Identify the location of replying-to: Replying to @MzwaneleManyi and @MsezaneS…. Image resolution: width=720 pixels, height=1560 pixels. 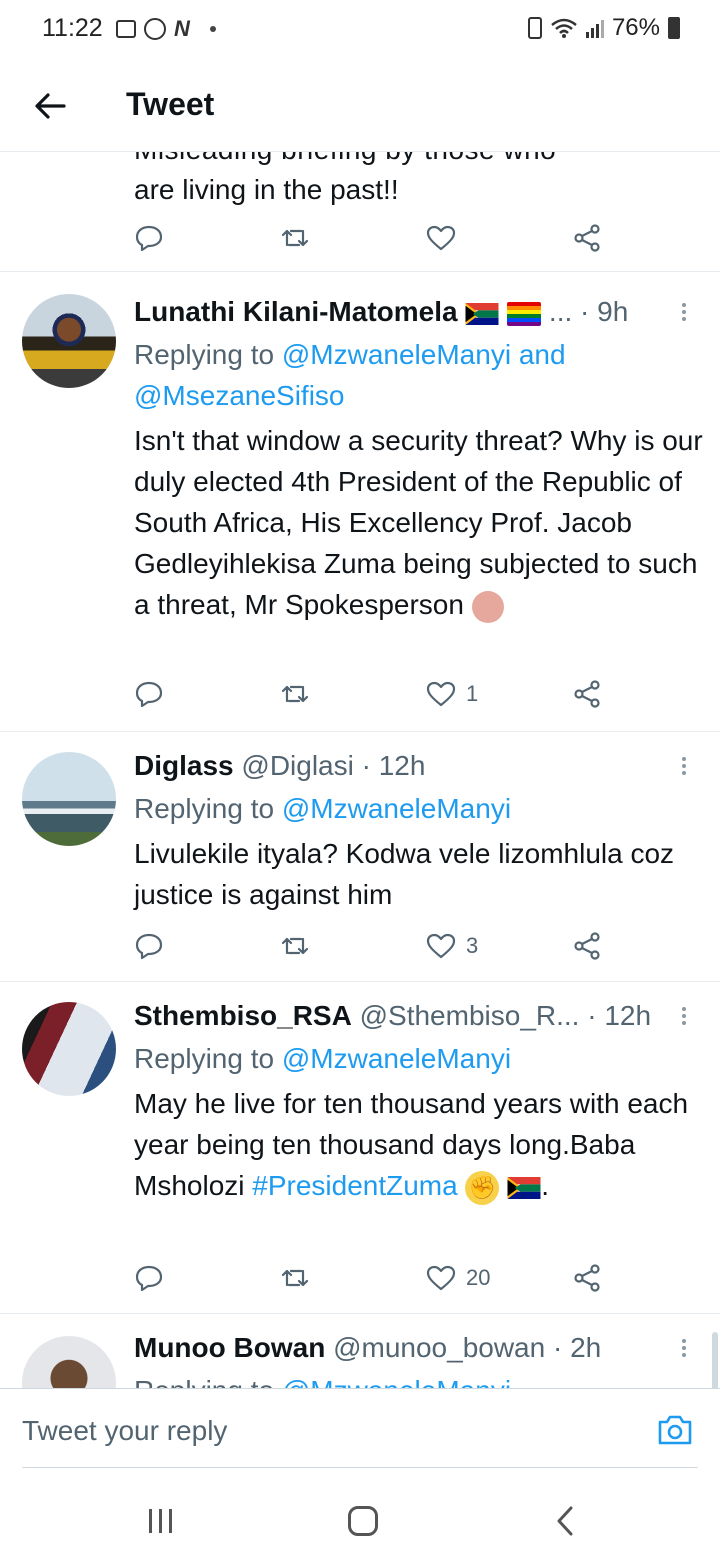
(350, 375).